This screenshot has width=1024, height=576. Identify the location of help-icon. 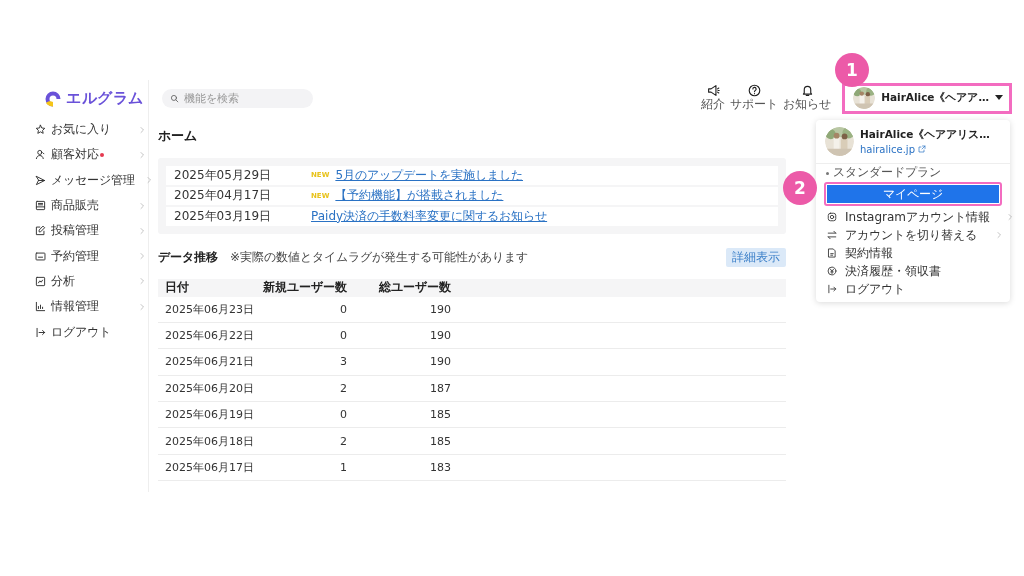
(754, 91).